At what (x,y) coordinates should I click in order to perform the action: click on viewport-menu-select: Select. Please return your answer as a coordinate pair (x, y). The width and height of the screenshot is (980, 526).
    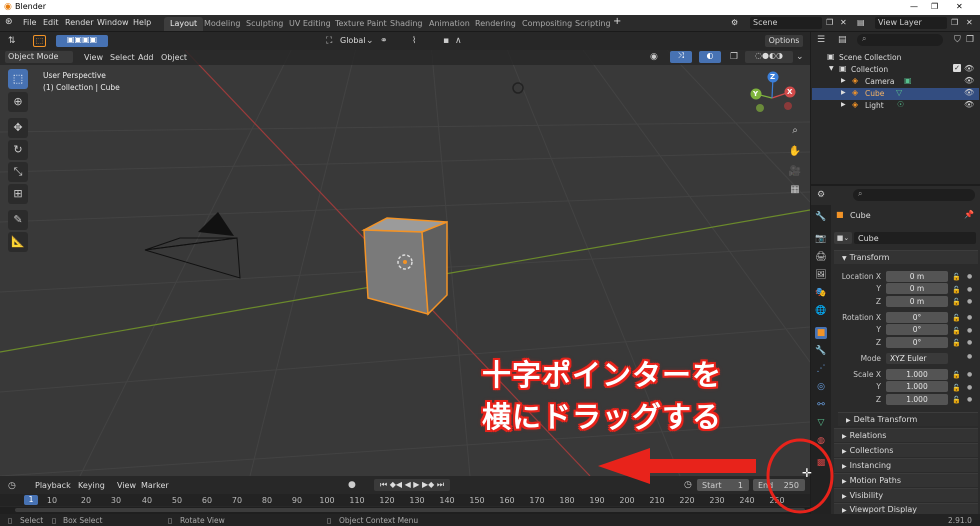
    Looking at the image, I should click on (122, 57).